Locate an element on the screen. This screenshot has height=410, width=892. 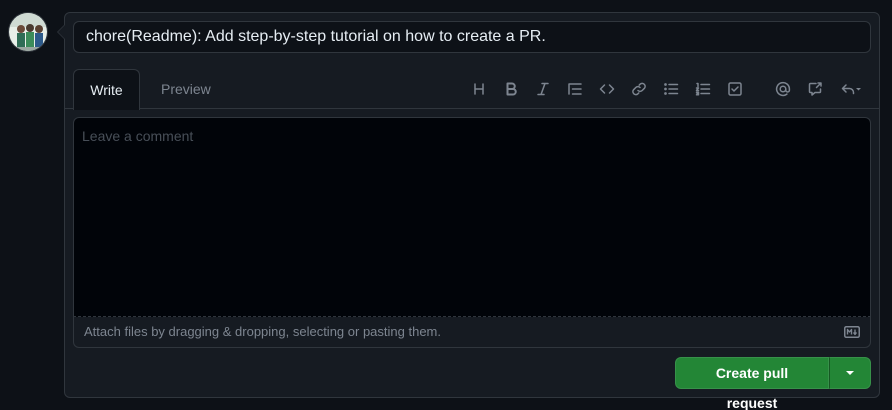
heading-icon is located at coordinates (479, 89).